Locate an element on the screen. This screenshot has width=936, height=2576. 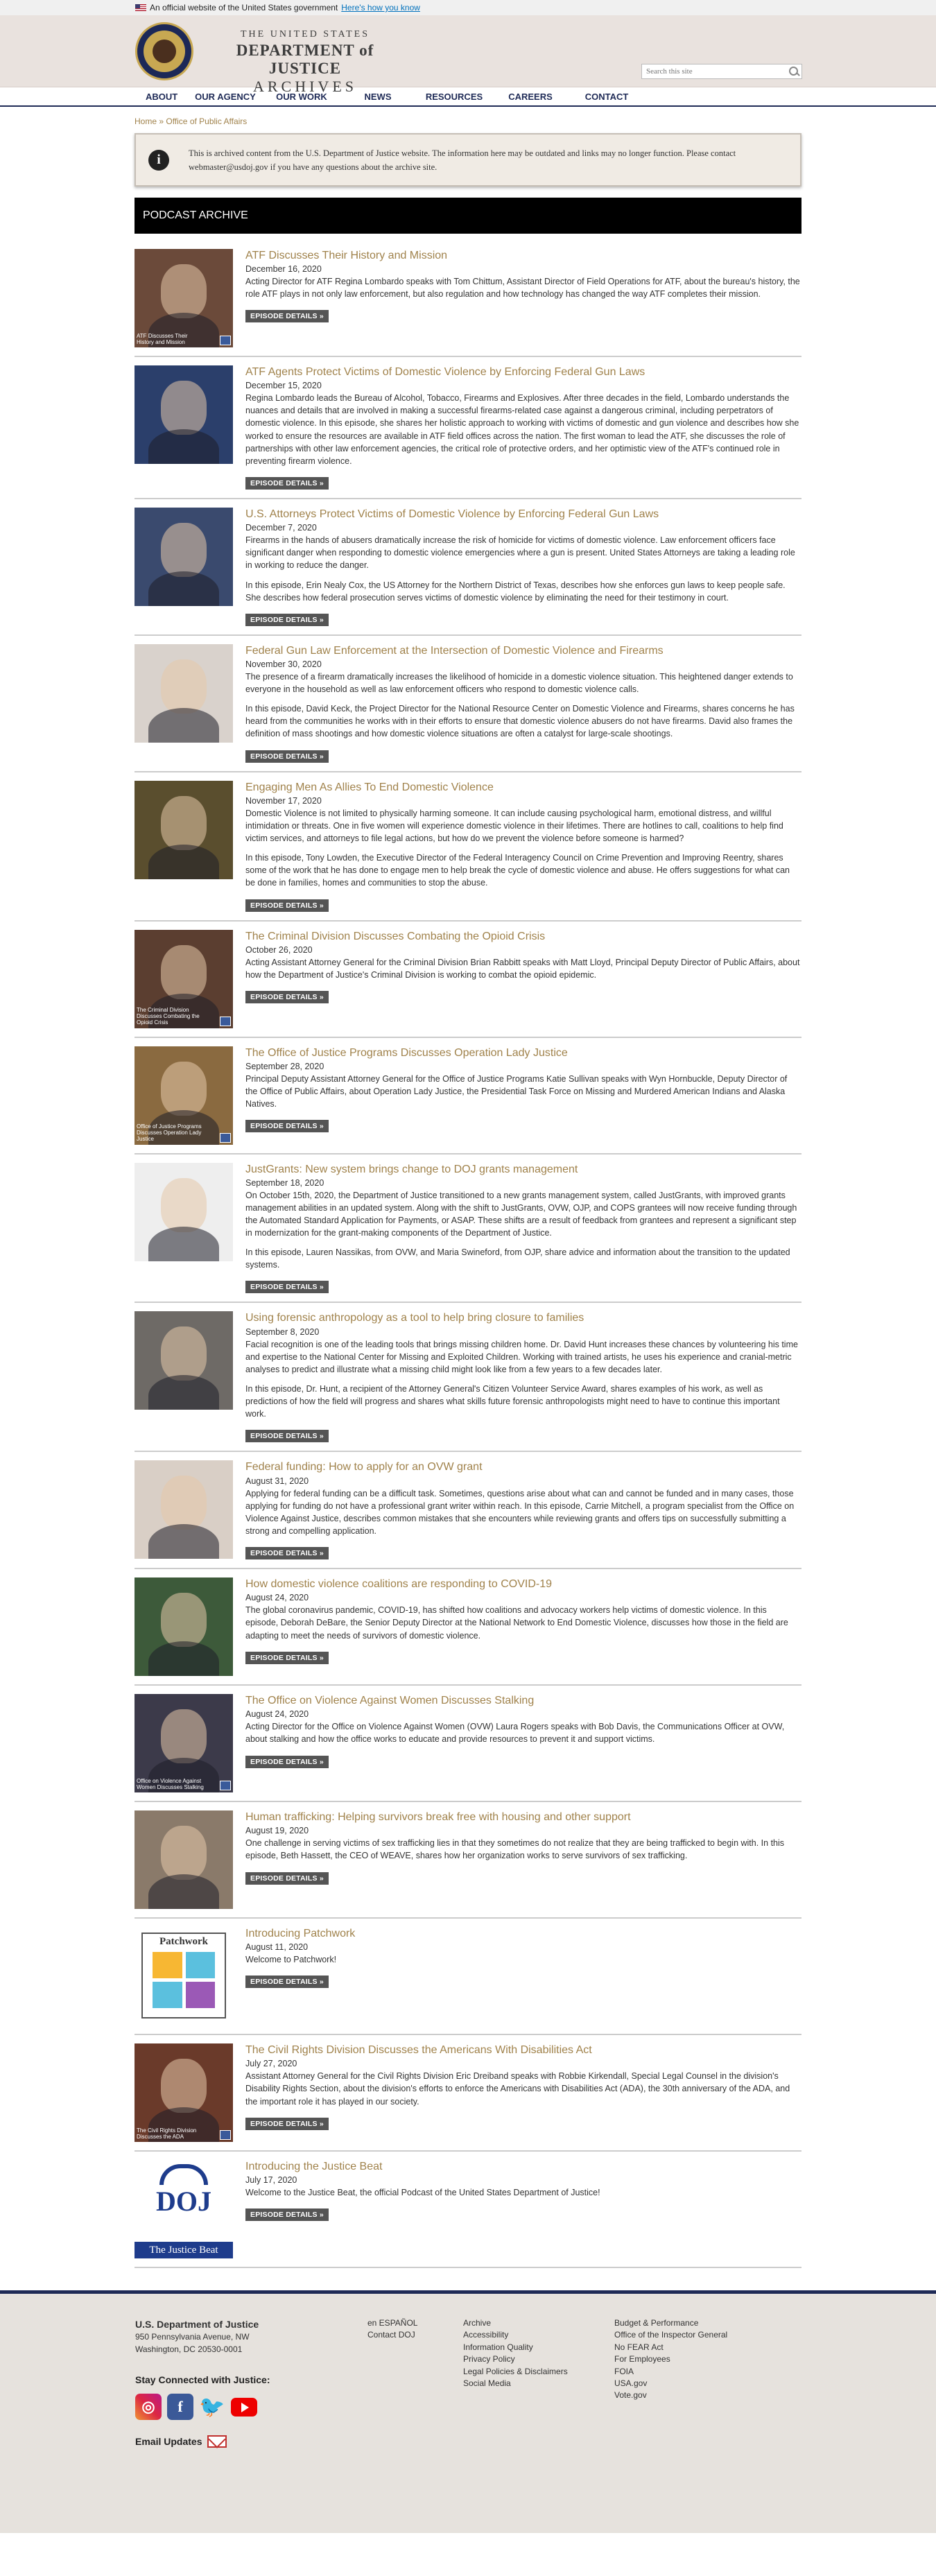
episode-date: July 17, 2020 is located at coordinates (271, 2180).